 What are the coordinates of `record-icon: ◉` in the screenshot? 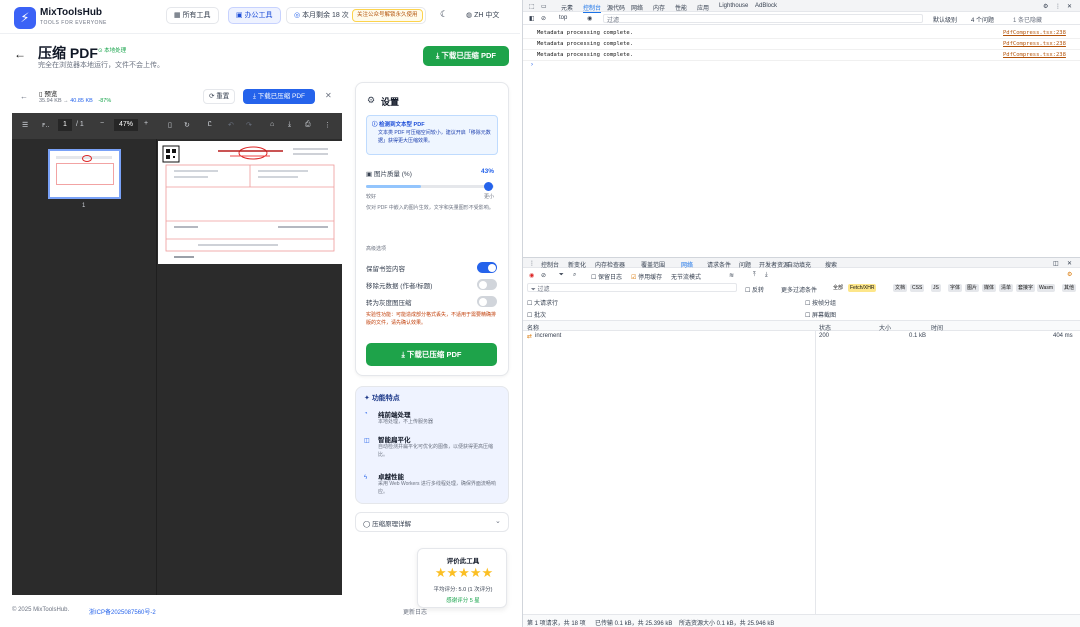 It's located at (531, 275).